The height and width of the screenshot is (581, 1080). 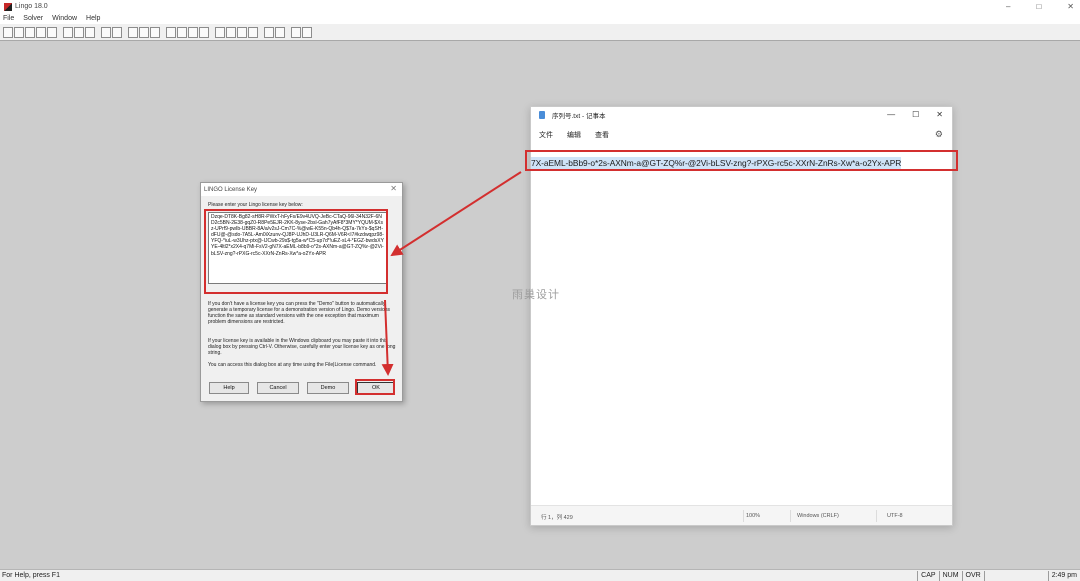 I want to click on arrow-to-ok, so click(x=387, y=337).